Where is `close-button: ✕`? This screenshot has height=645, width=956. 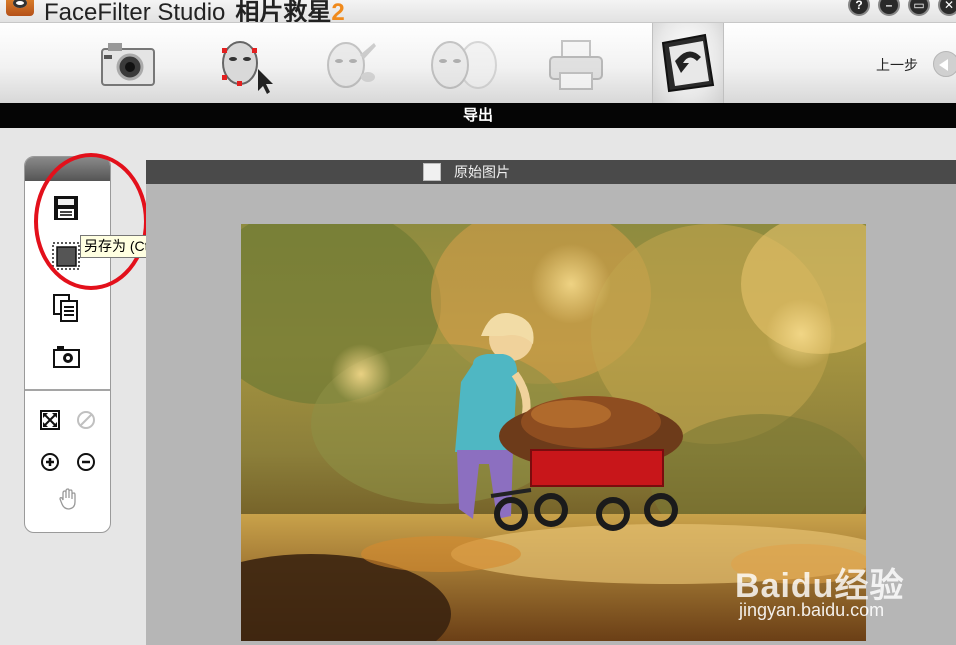
close-button: ✕ is located at coordinates (947, 8).